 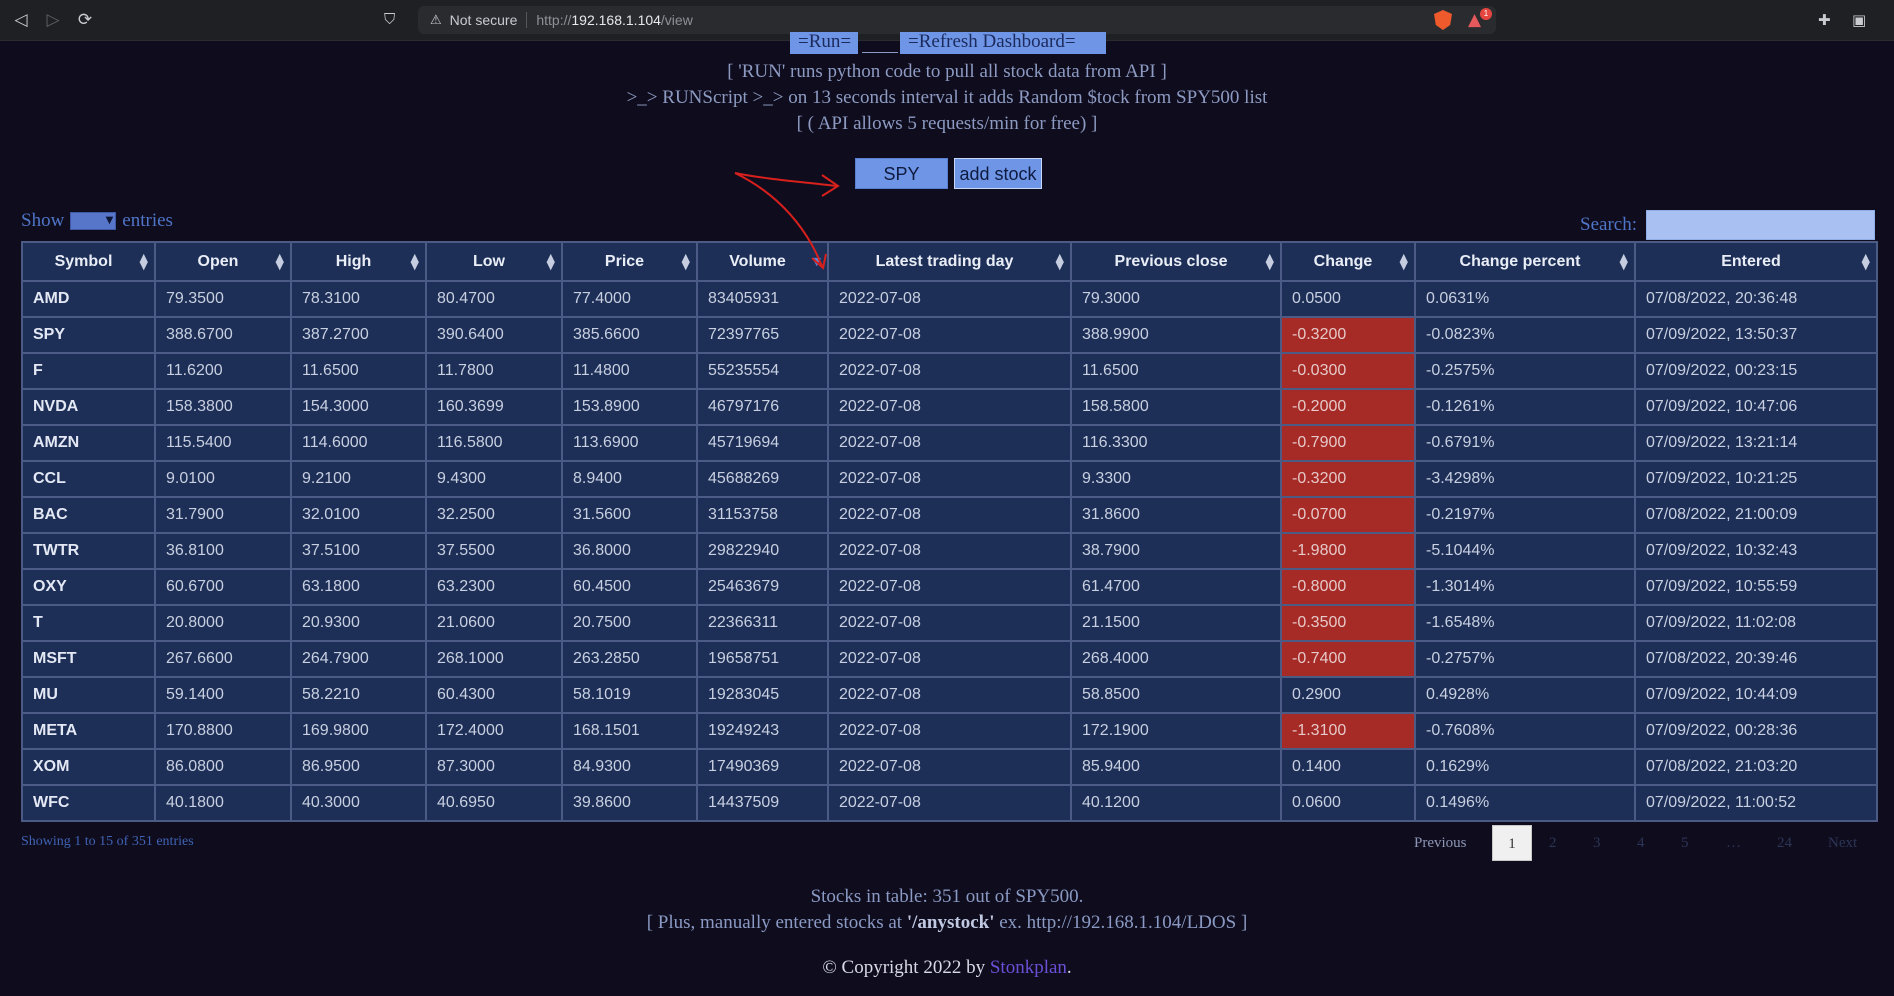 I want to click on page-4-button: 4, so click(x=1641, y=843).